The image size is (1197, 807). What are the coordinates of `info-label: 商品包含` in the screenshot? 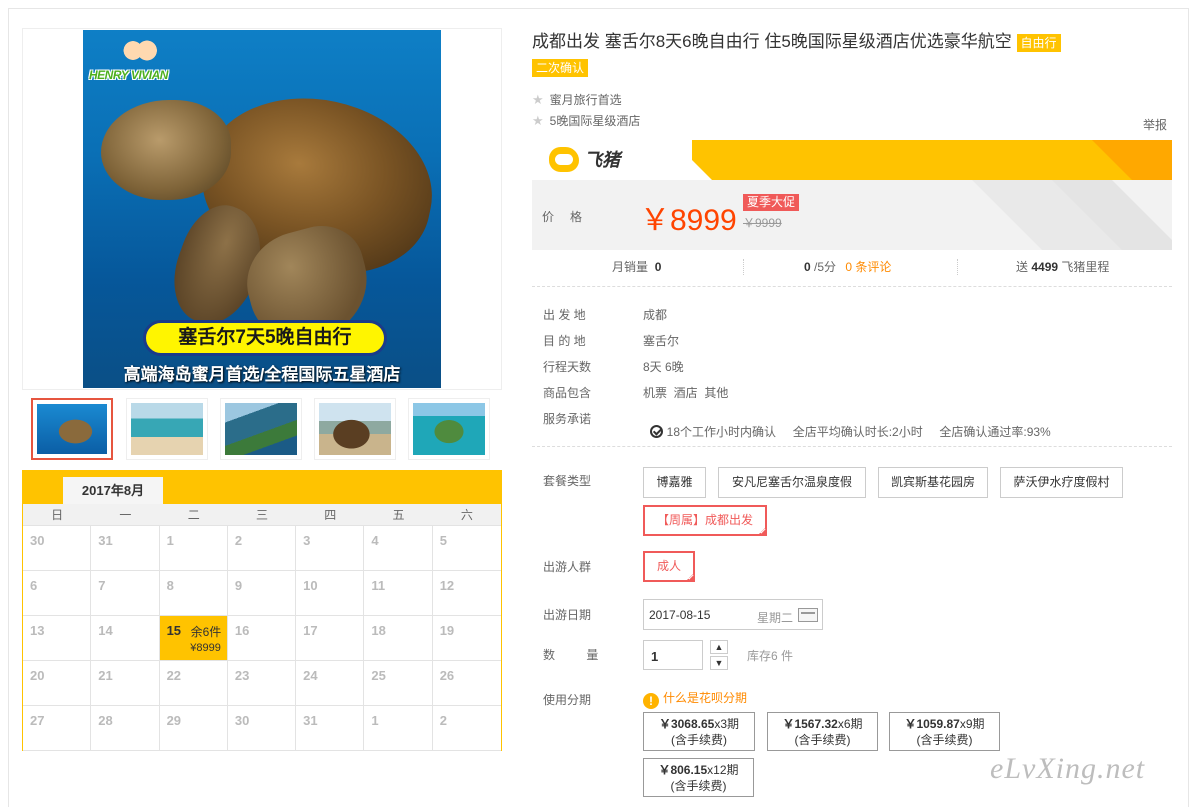 It's located at (567, 393).